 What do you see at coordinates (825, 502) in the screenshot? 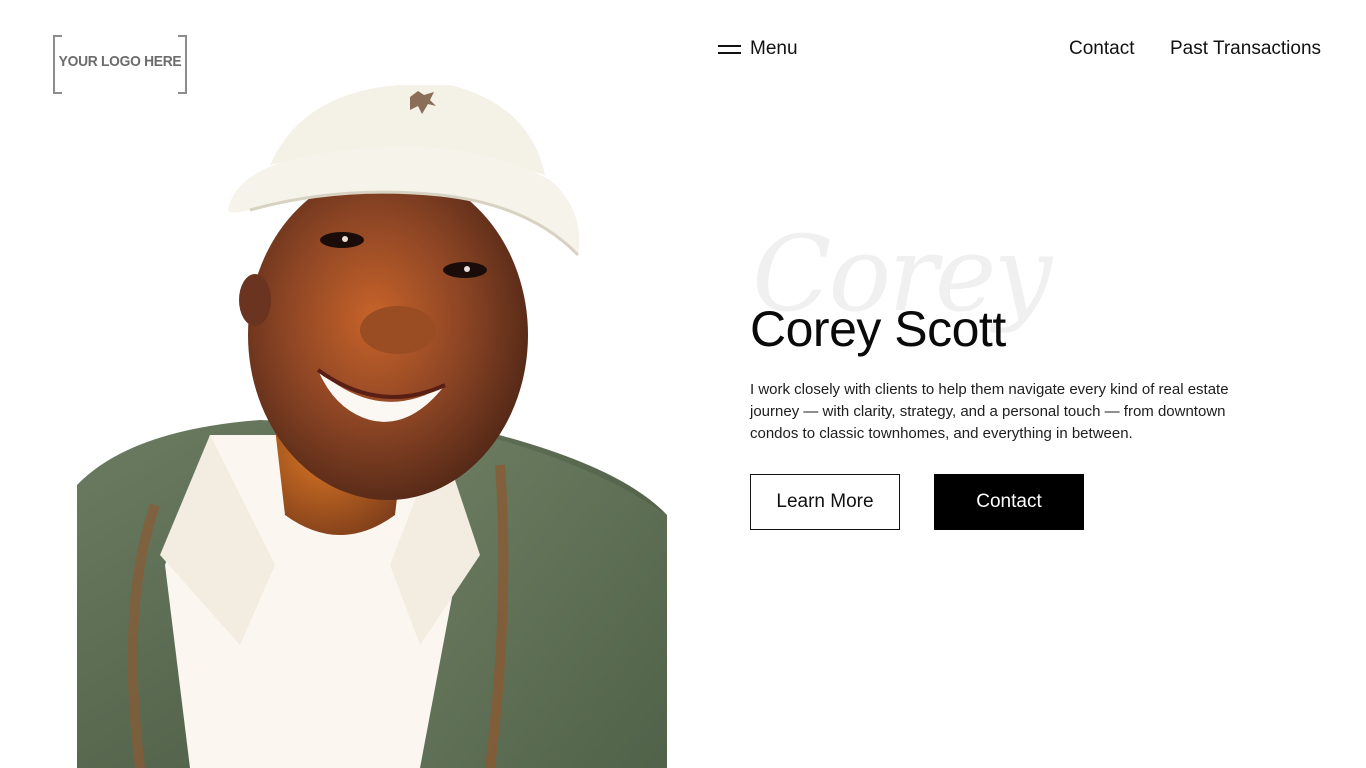
I see `learn-more-button: Learn More` at bounding box center [825, 502].